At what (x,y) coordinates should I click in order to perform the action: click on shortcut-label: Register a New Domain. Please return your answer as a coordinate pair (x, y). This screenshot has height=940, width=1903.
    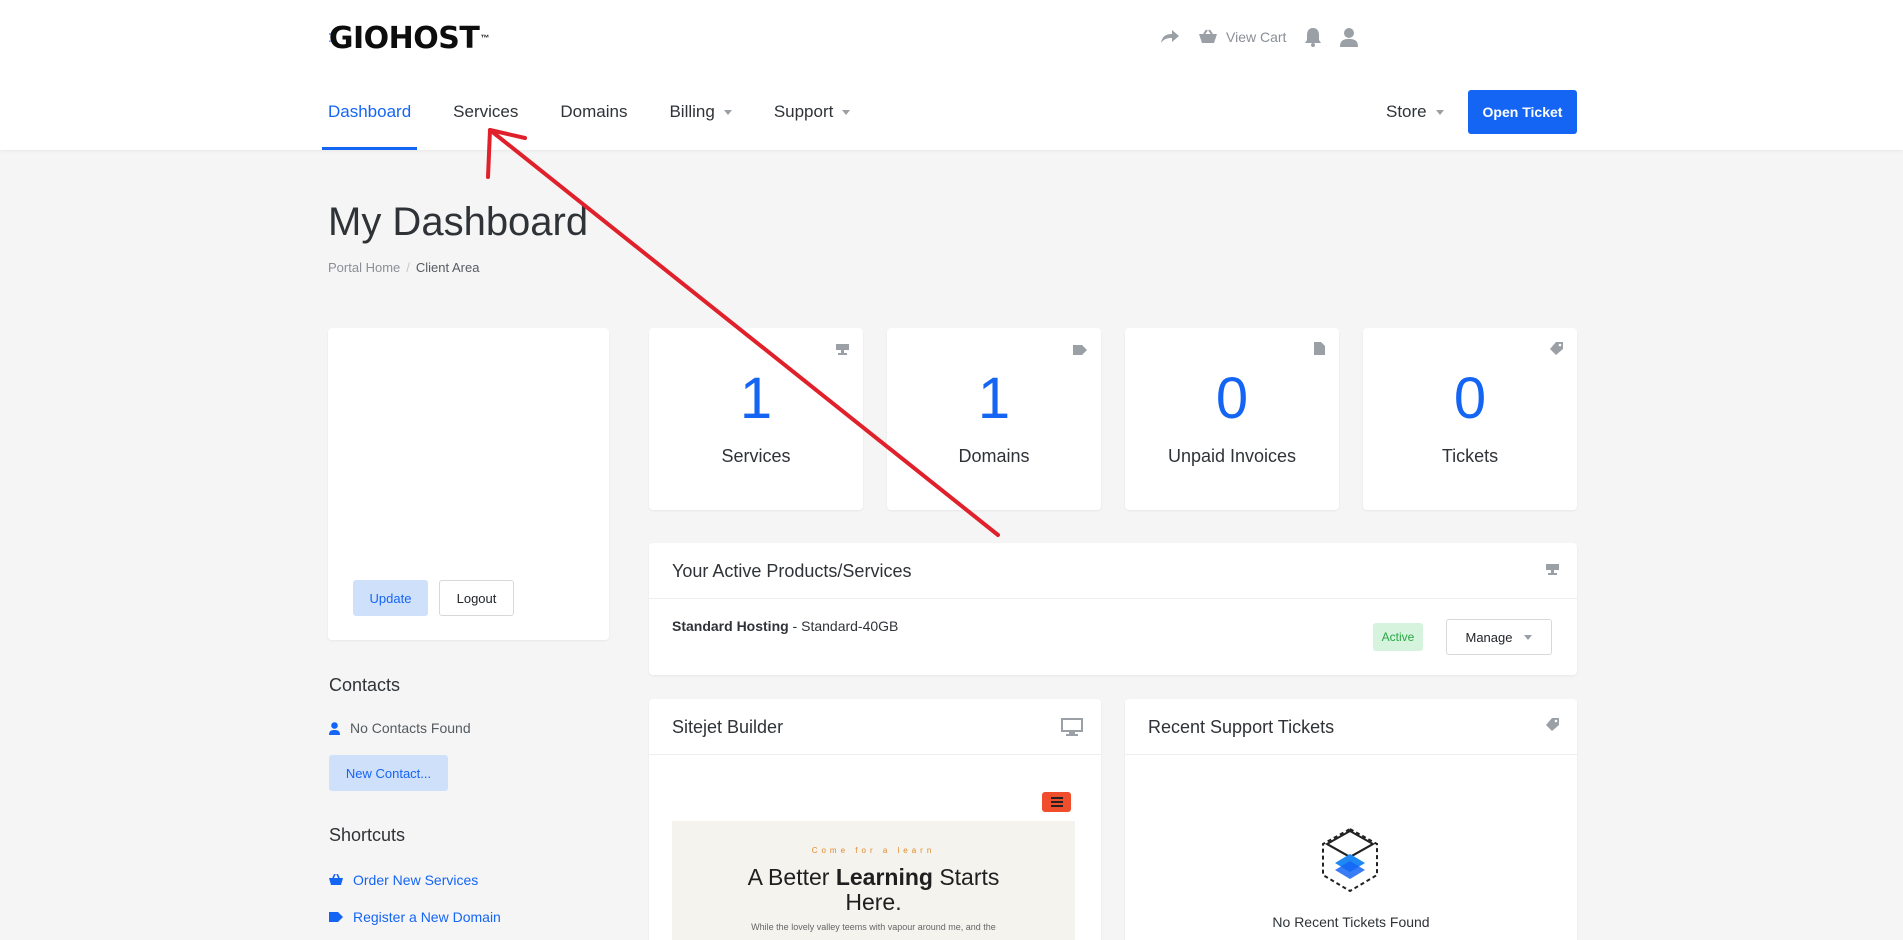
    Looking at the image, I should click on (427, 917).